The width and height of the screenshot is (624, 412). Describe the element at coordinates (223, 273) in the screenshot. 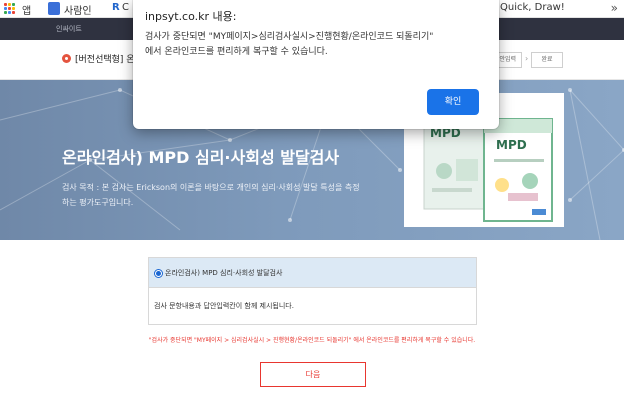

I see `test-option-label: 온라인검사) MPD 심리·사회성 발달검사` at that location.